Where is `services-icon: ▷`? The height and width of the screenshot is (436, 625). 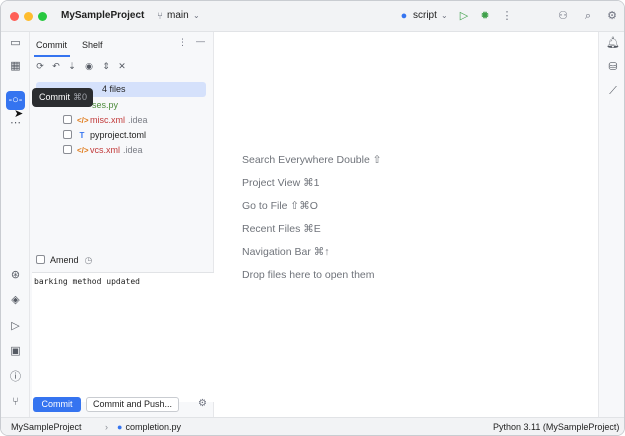
services-icon: ▷ is located at coordinates (15, 326).